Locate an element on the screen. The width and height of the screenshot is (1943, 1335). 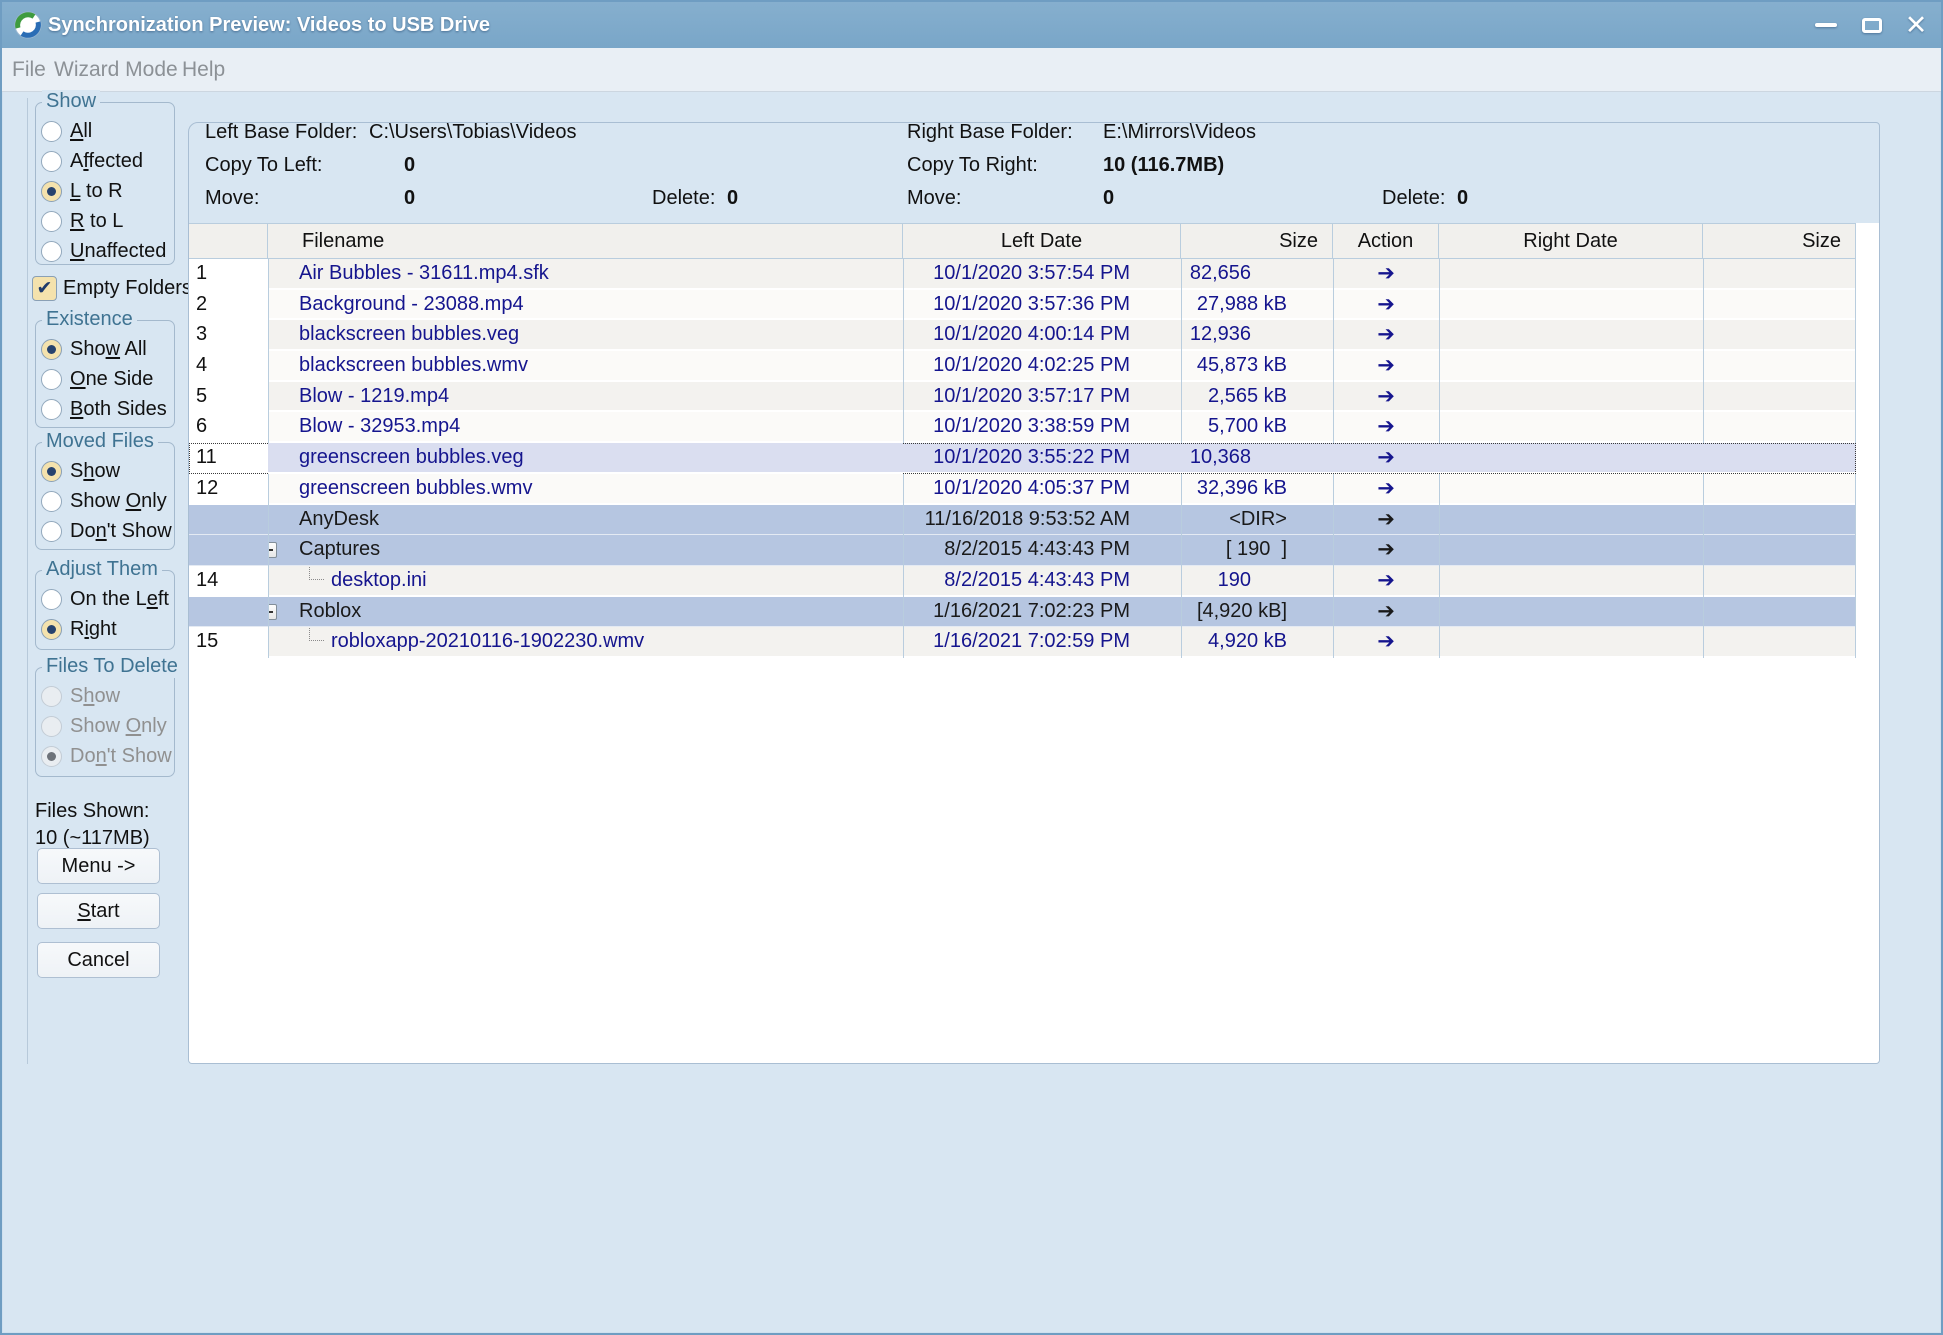
radio-icon-disabled is located at coordinates (51, 696).